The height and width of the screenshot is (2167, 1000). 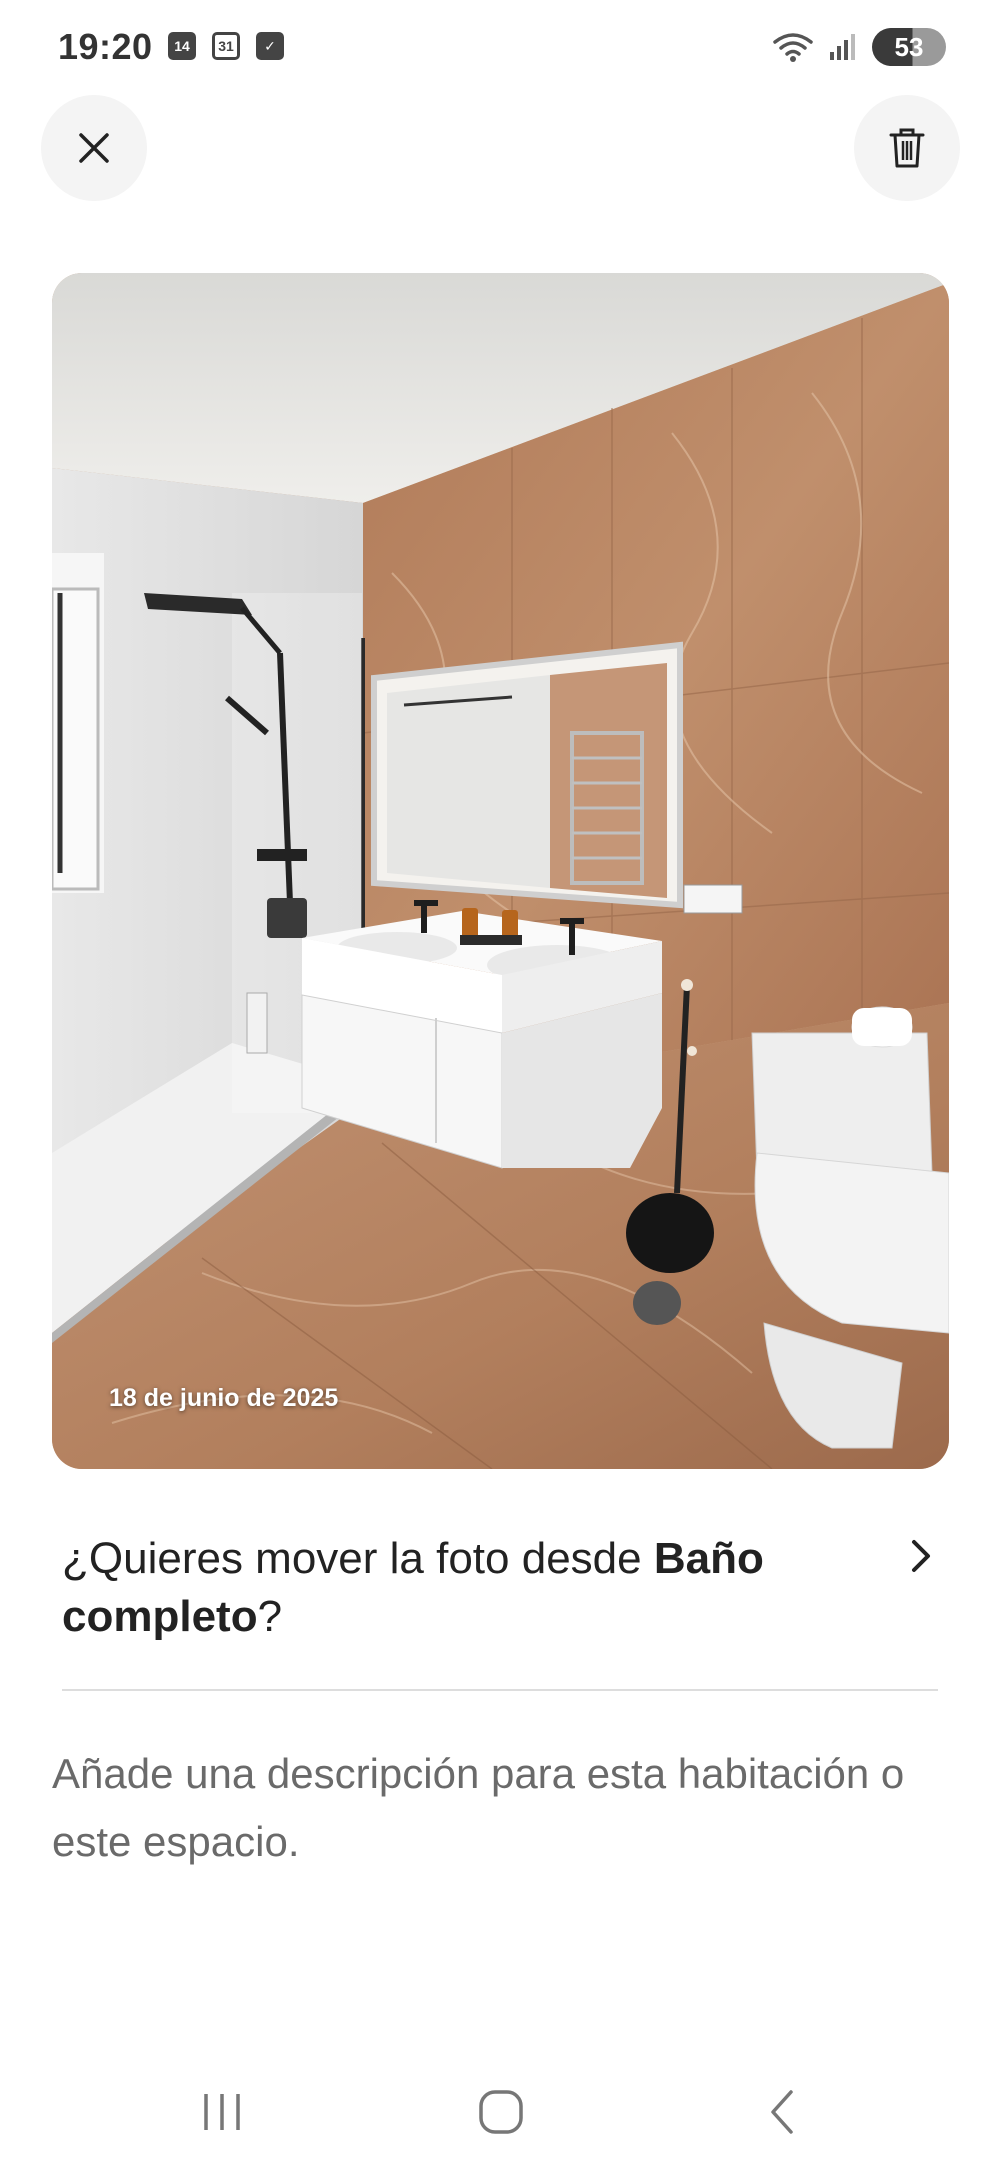 I want to click on notification-icons: 14 31 ✓, so click(x=226, y=46).